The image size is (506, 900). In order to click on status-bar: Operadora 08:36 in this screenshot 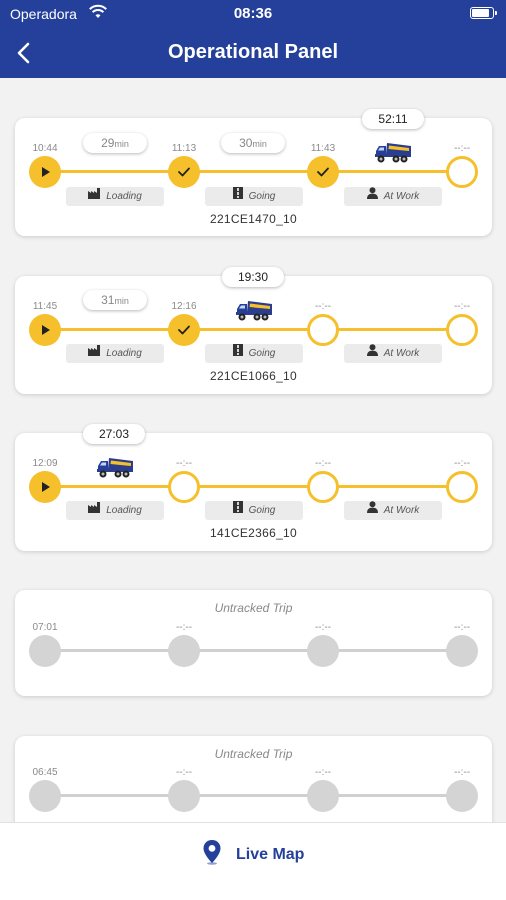, I will do `click(253, 14)`.